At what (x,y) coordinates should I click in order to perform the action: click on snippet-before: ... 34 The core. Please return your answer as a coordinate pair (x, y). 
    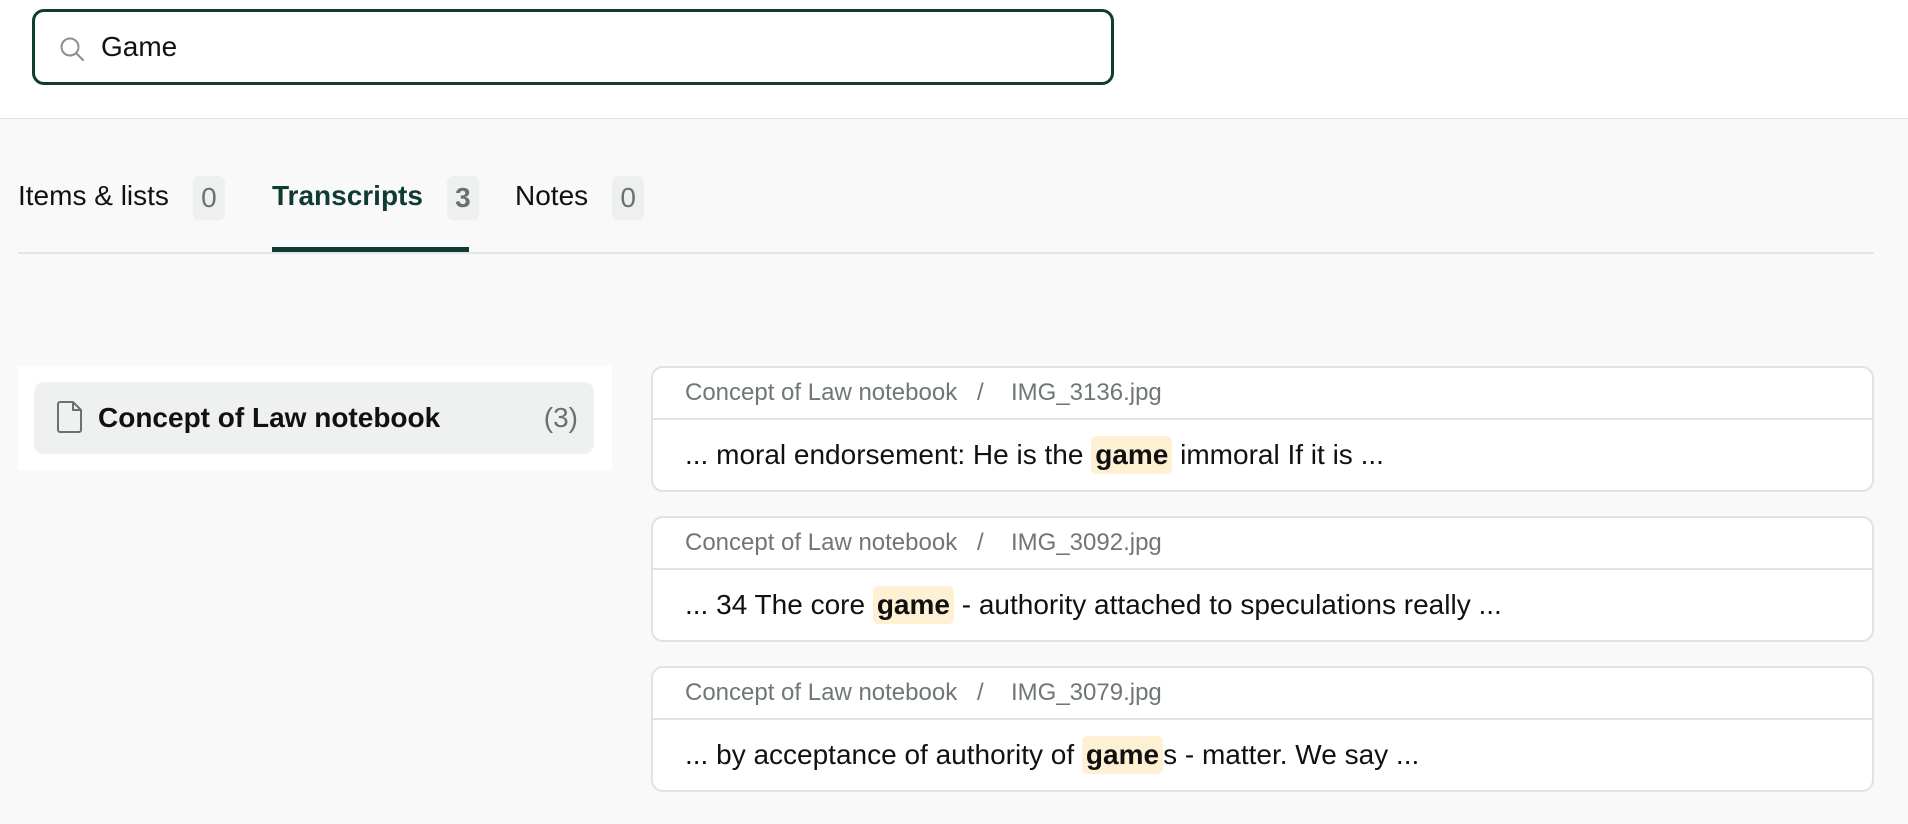
    Looking at the image, I should click on (779, 604).